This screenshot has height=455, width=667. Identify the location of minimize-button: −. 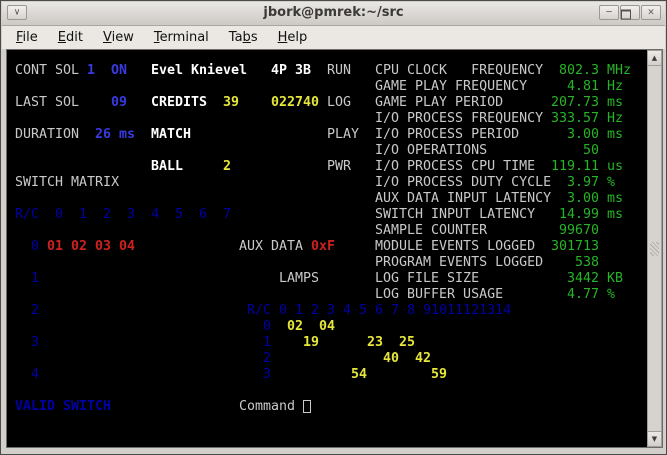
(609, 12).